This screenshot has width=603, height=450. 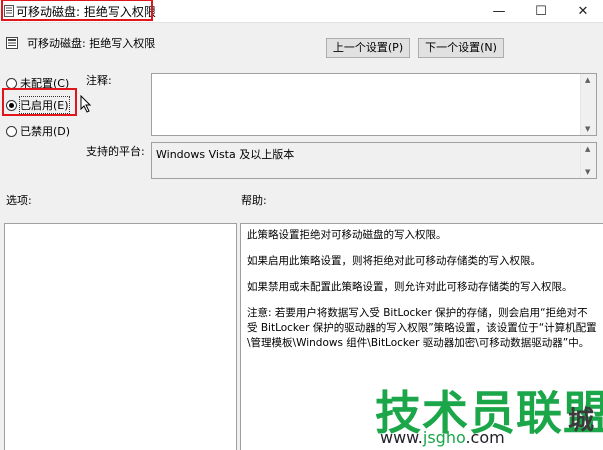 I want to click on supported-platform-value: Windows Vista 及以上版本, so click(x=225, y=154).